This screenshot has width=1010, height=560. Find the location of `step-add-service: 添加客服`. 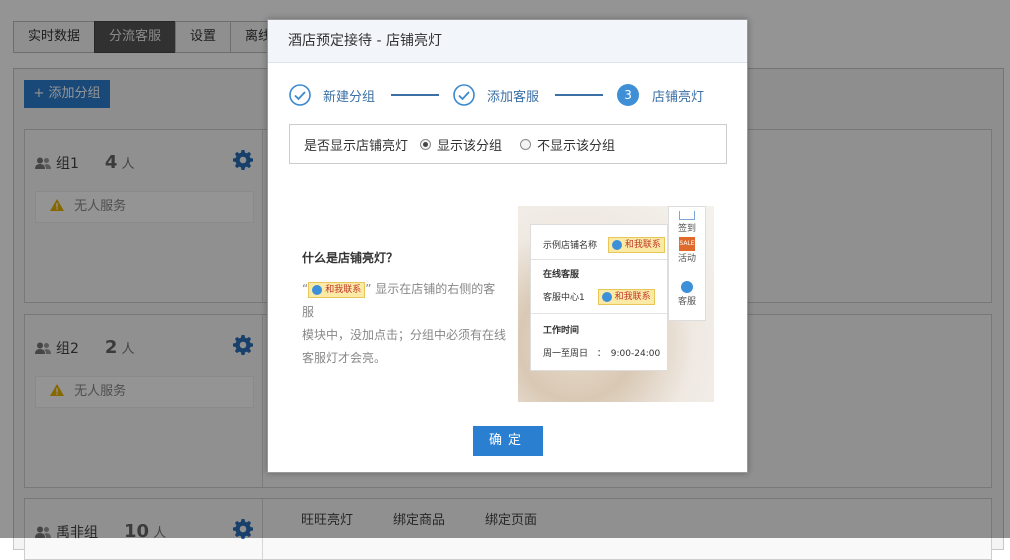

step-add-service: 添加客服 is located at coordinates (496, 95).